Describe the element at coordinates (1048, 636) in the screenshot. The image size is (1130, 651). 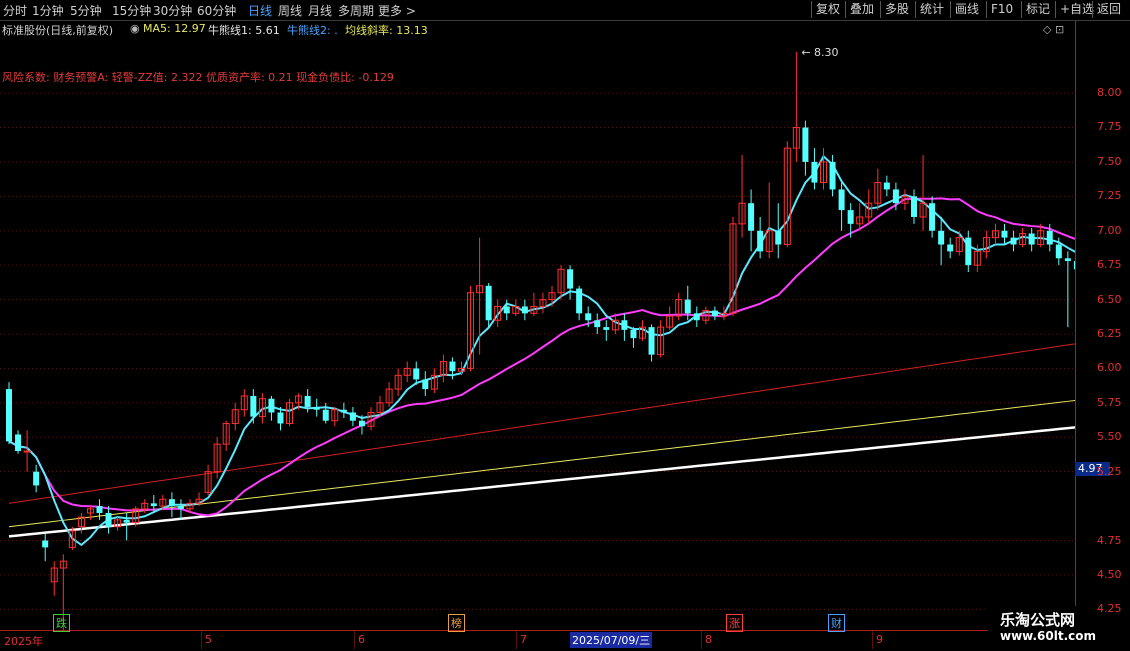
I see `brand-url: www.60lt.com` at that location.